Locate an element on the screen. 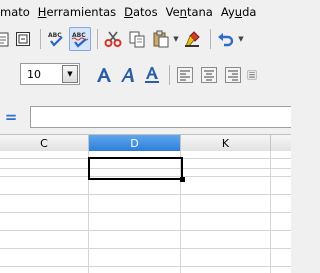 The width and height of the screenshot is (320, 273). paste-button is located at coordinates (161, 39).